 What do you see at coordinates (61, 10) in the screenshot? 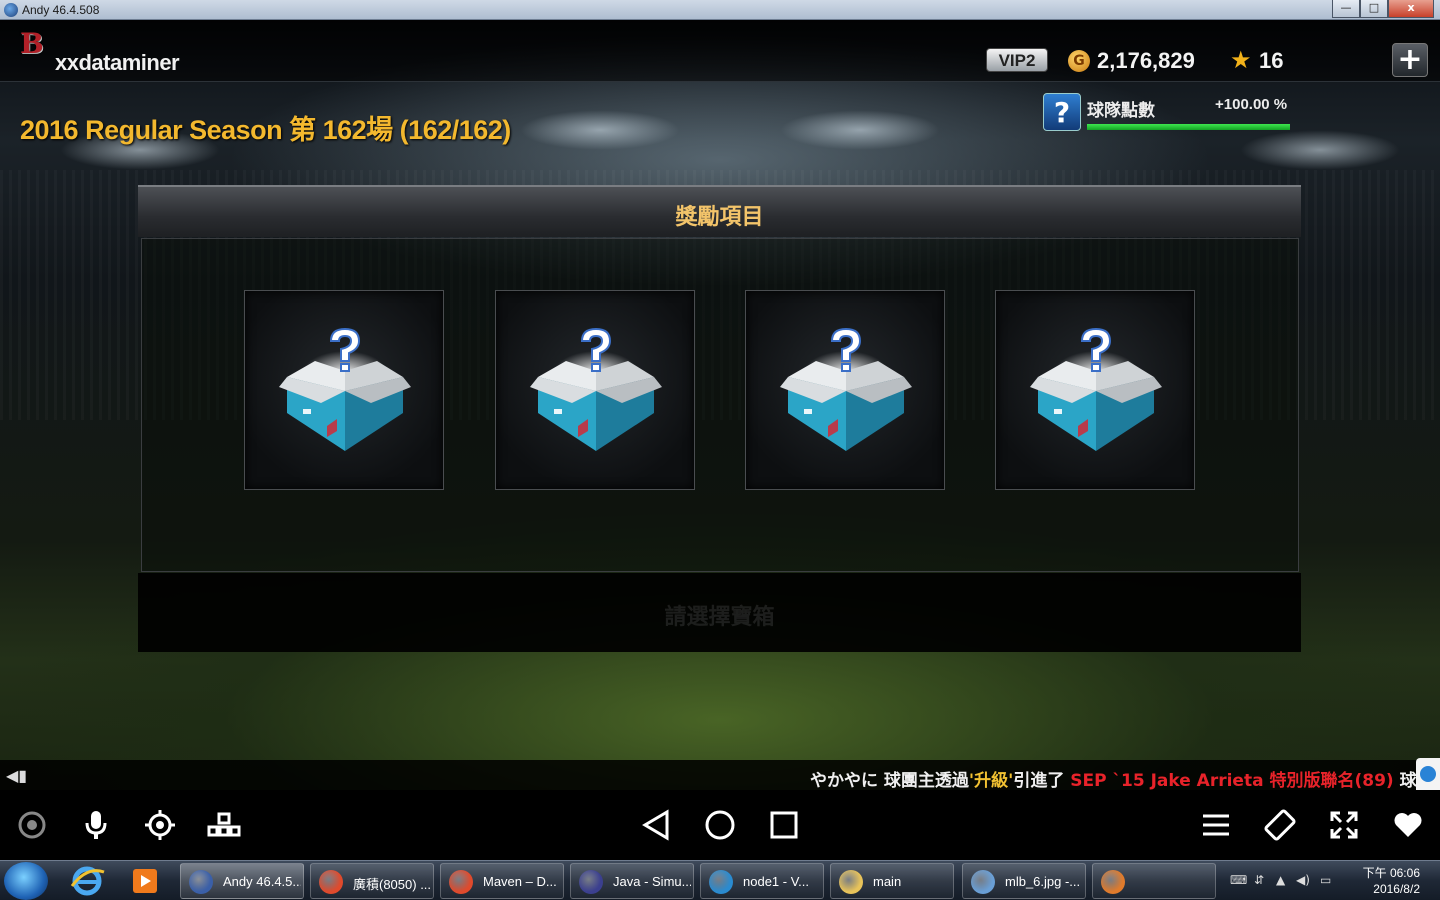
I see `window-title: Andy 46.4.508` at bounding box center [61, 10].